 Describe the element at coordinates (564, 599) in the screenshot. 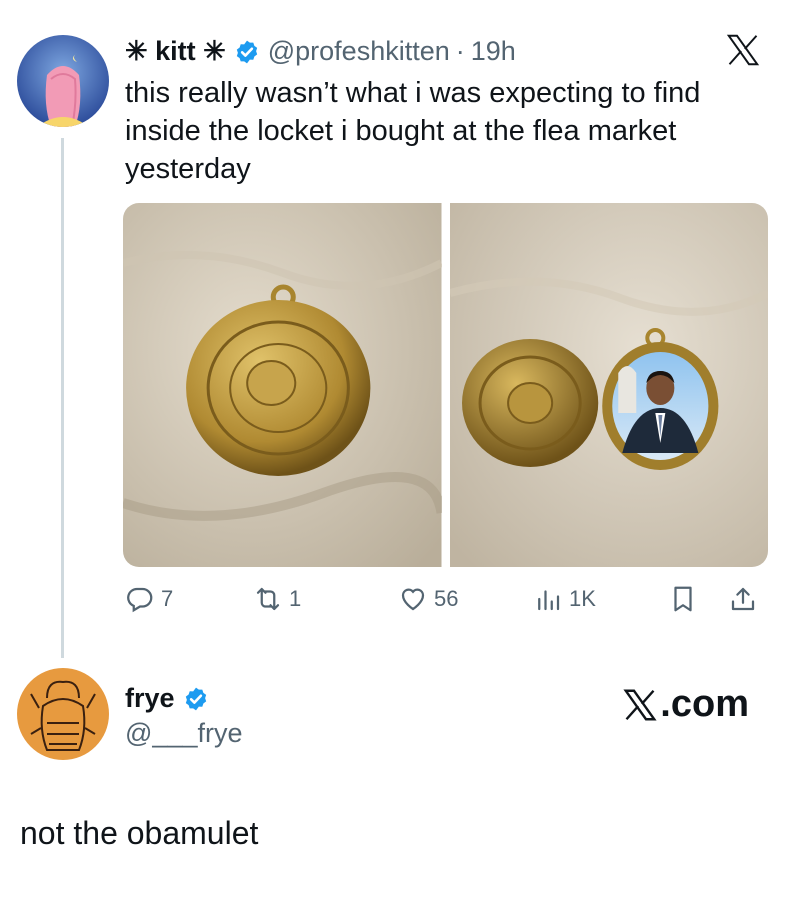

I see `views-button: 1K` at that location.